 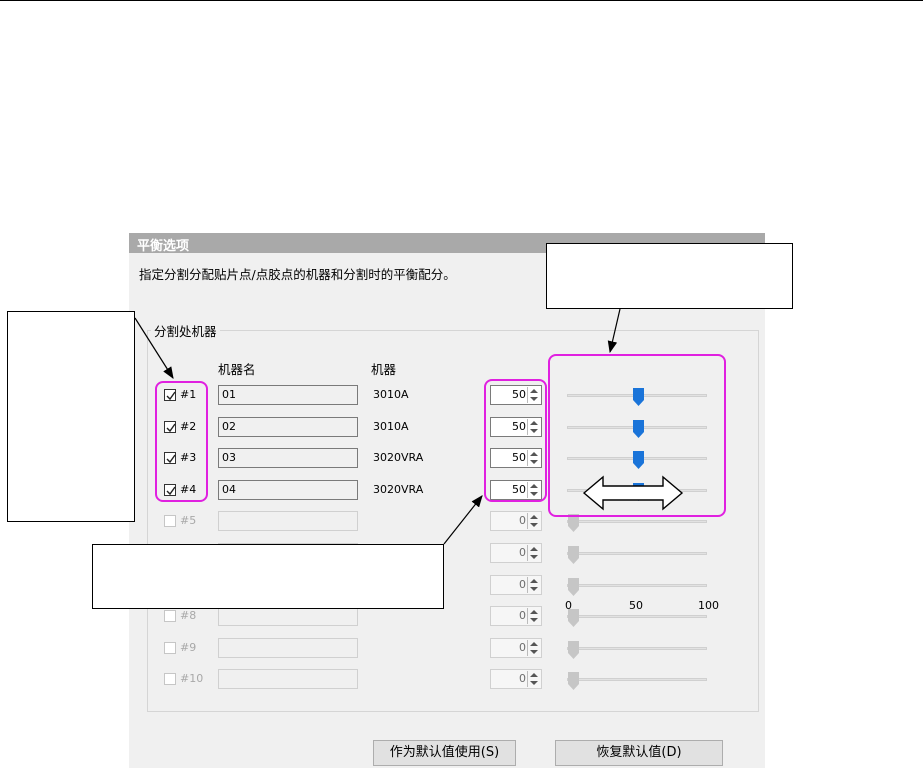 I want to click on column-header-model: 机器, so click(x=384, y=369).